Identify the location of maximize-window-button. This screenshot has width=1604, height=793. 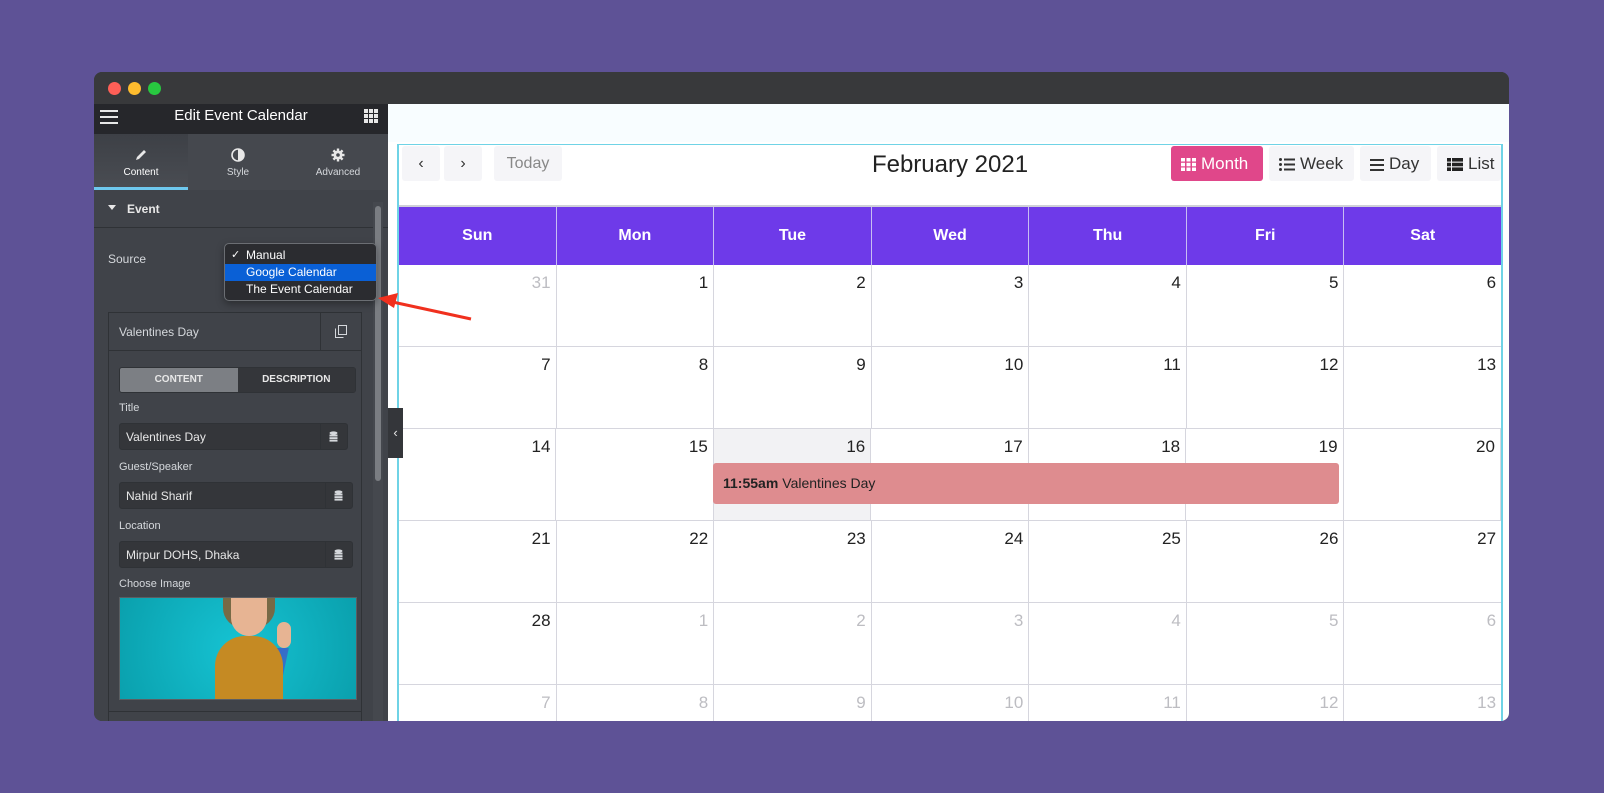
(154, 88).